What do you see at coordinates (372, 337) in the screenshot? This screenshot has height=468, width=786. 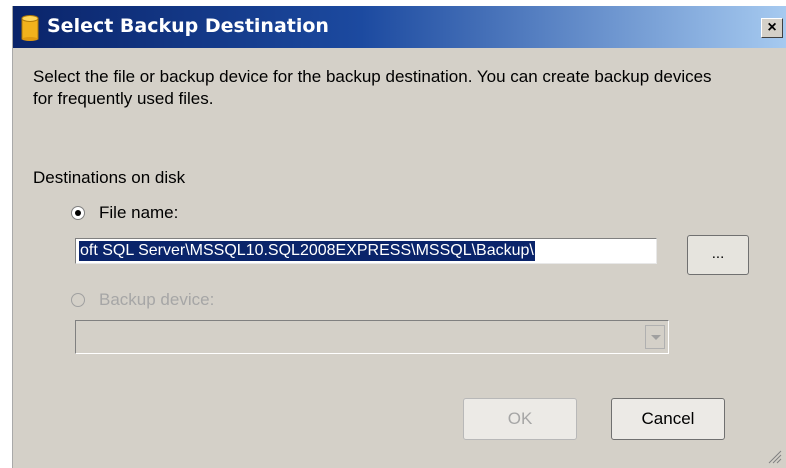 I see `backup-device-select` at bounding box center [372, 337].